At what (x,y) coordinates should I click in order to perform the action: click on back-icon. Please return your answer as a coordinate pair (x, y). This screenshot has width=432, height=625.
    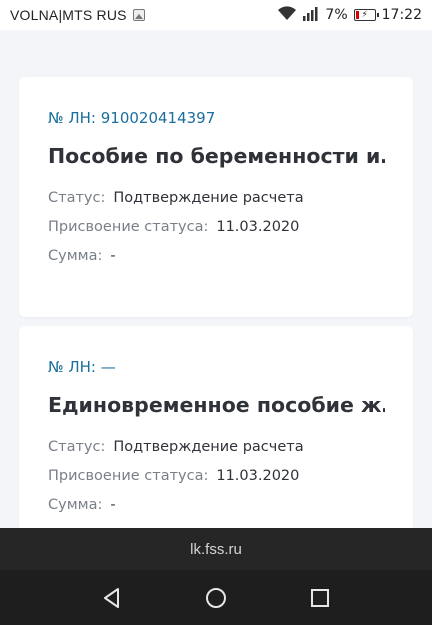
    Looking at the image, I should click on (111, 597).